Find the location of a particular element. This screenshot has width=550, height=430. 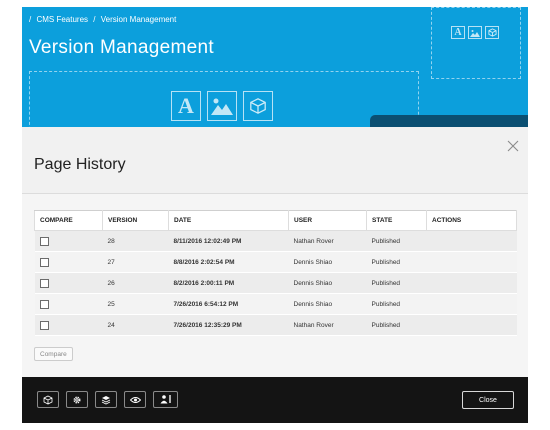

version-cell: 27 is located at coordinates (135, 262).